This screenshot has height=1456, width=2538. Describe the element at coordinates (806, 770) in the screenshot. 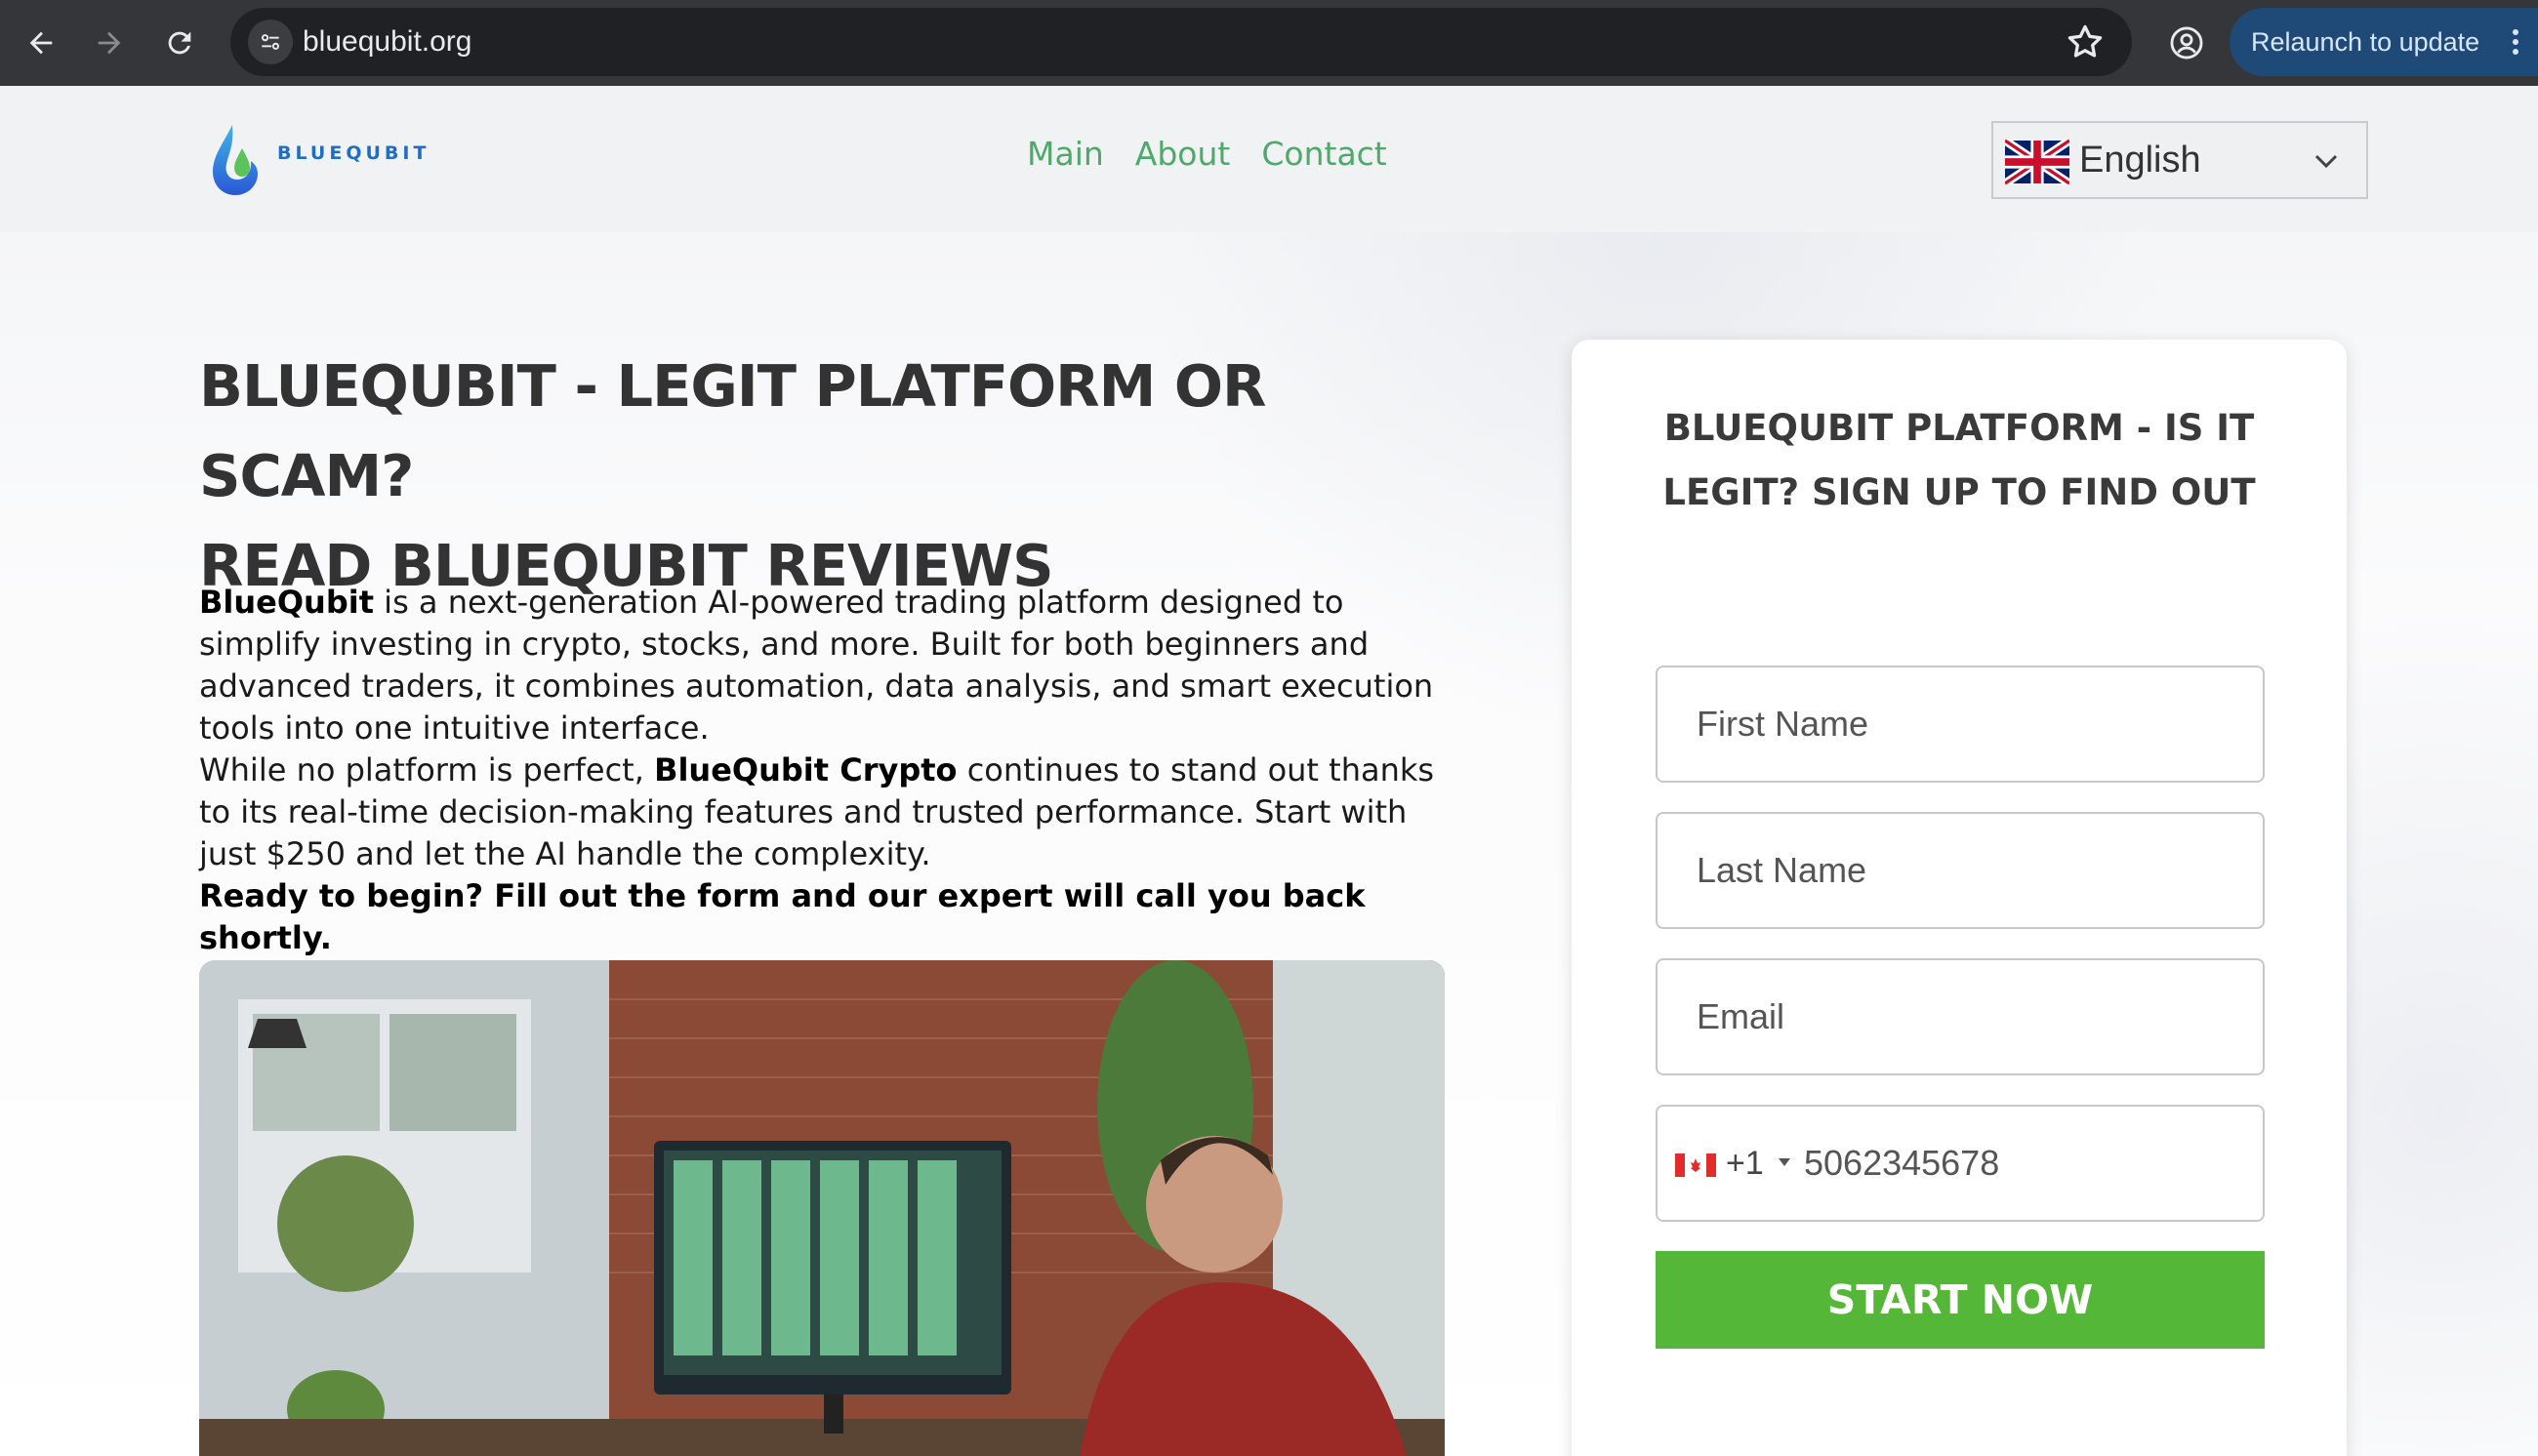

I see `brand-crypto: BlueQubit Crypto` at that location.